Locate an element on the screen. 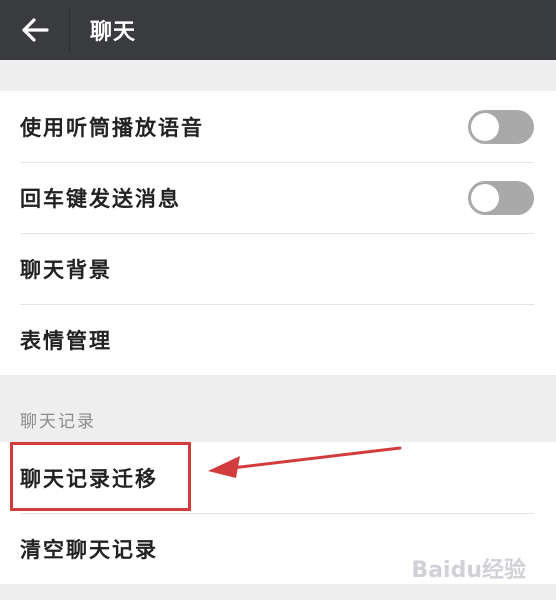  setting-row-earpiece-voice: 使用听筒播放语音 is located at coordinates (278, 126).